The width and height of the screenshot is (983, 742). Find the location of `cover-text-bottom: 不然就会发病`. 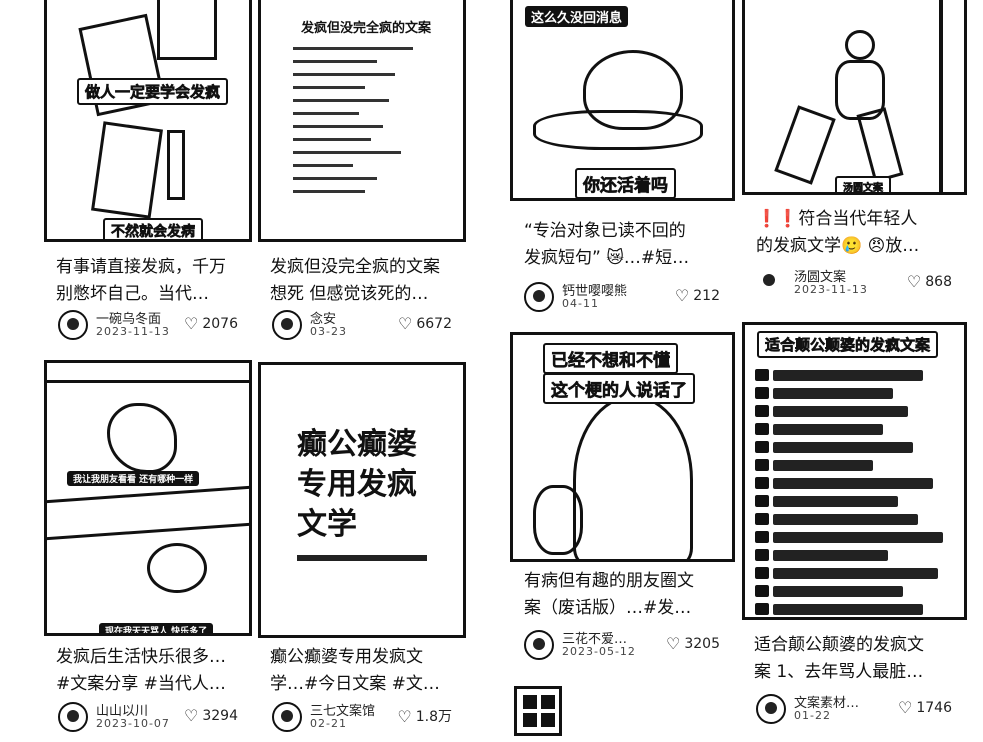

cover-text-bottom: 不然就会发病 is located at coordinates (153, 228).